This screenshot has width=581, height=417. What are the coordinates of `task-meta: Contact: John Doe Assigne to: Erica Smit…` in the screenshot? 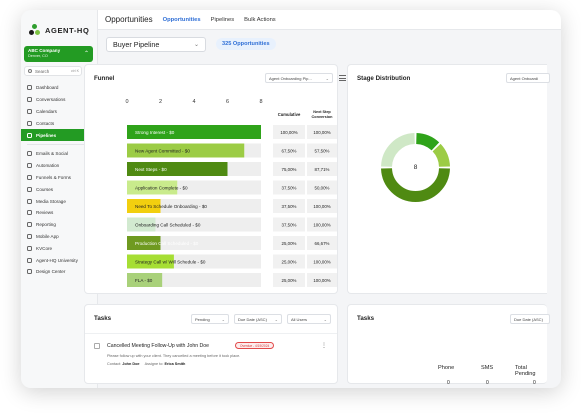 It's located at (146, 364).